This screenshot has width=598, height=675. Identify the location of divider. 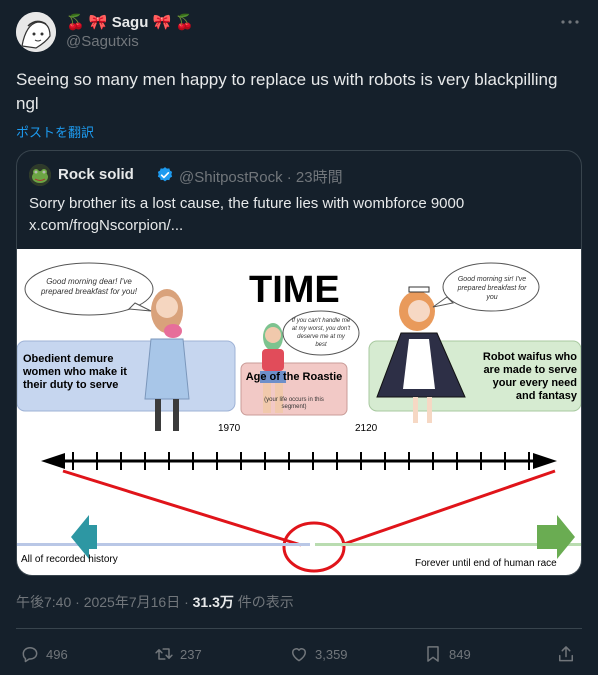
(299, 628).